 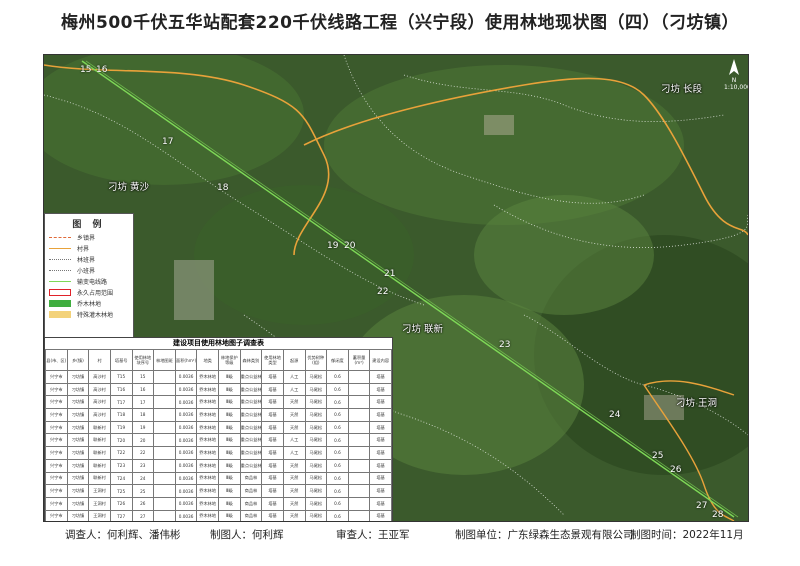 What do you see at coordinates (92, 282) in the screenshot?
I see `legend-label: 输变电线路` at bounding box center [92, 282].